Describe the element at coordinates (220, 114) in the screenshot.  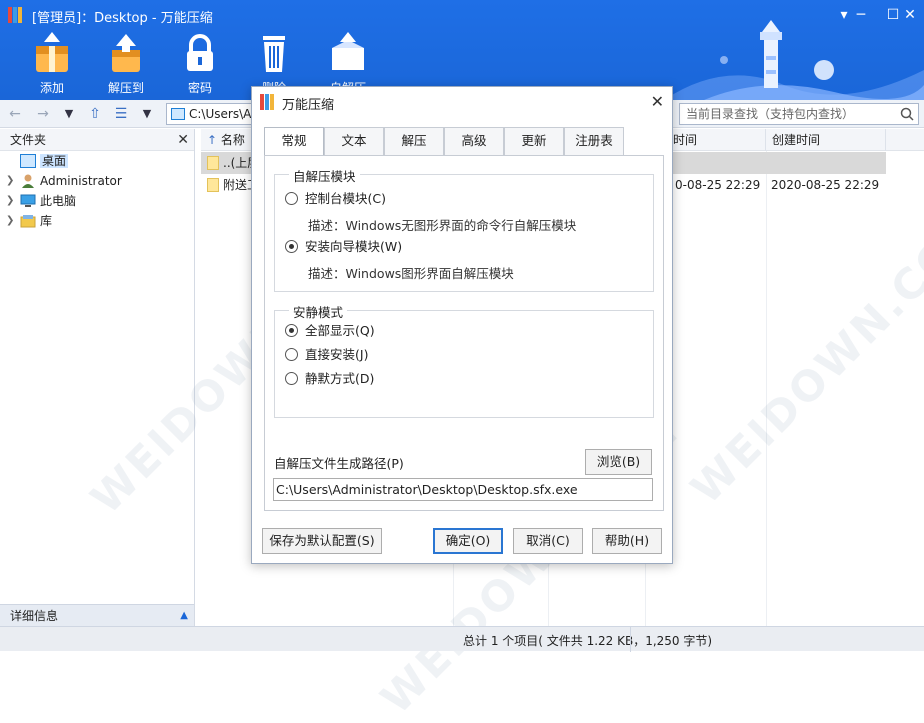
I see `address-text: C:\Users\A` at that location.